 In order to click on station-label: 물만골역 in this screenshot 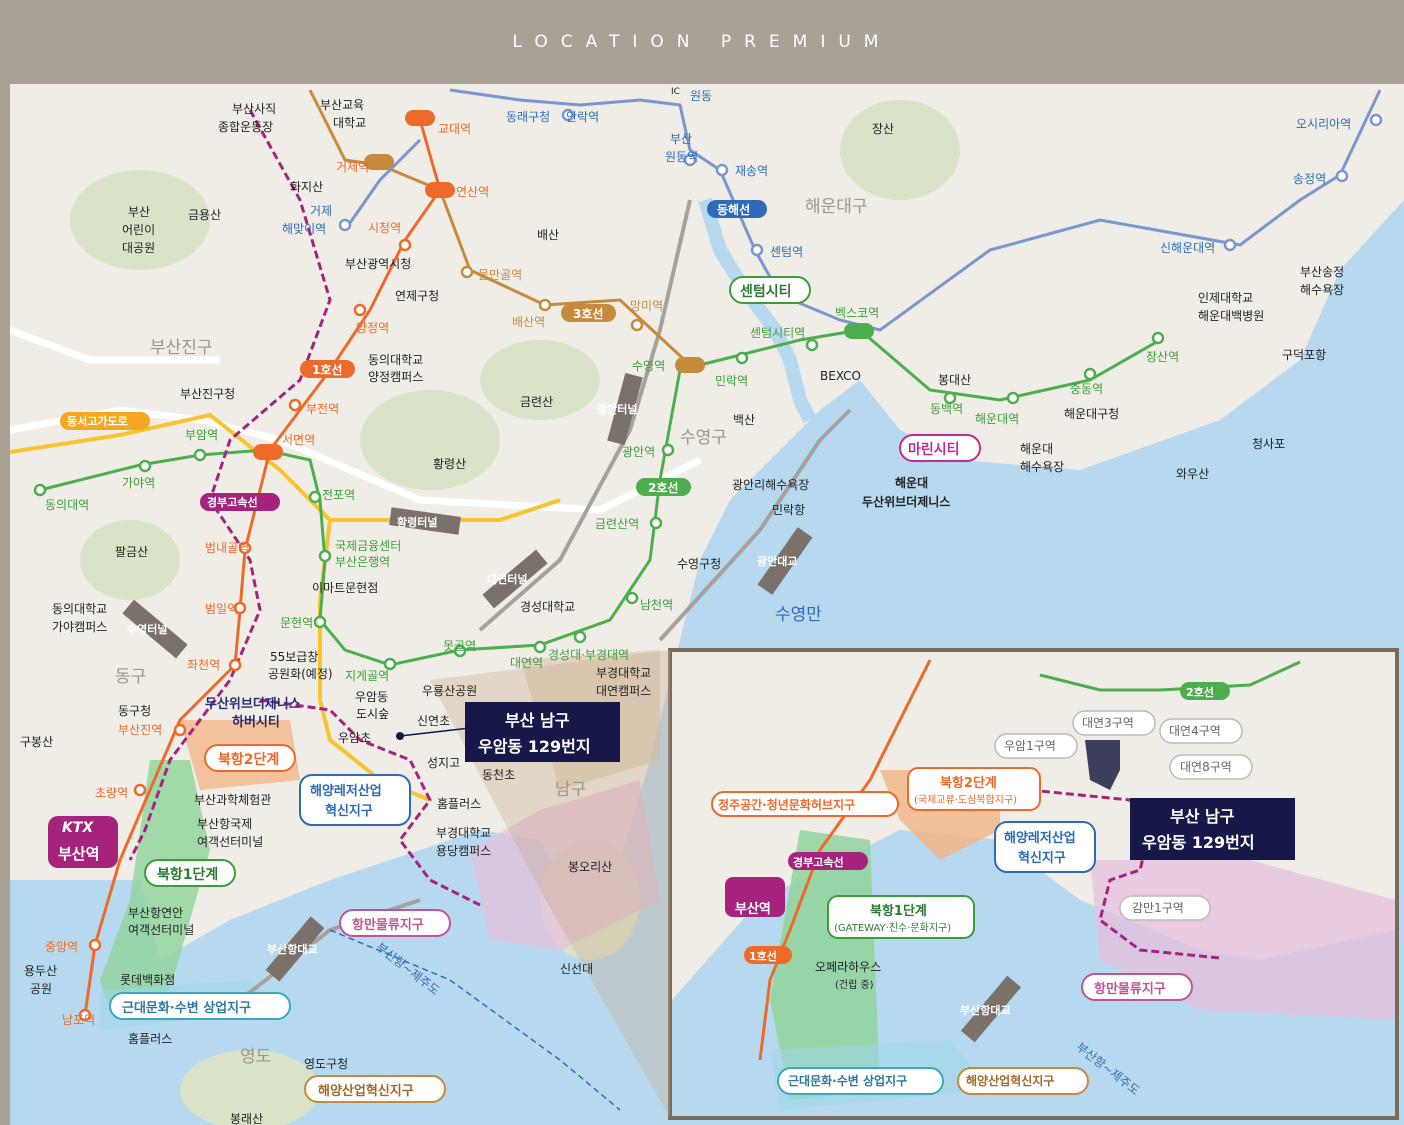, I will do `click(500, 275)`.